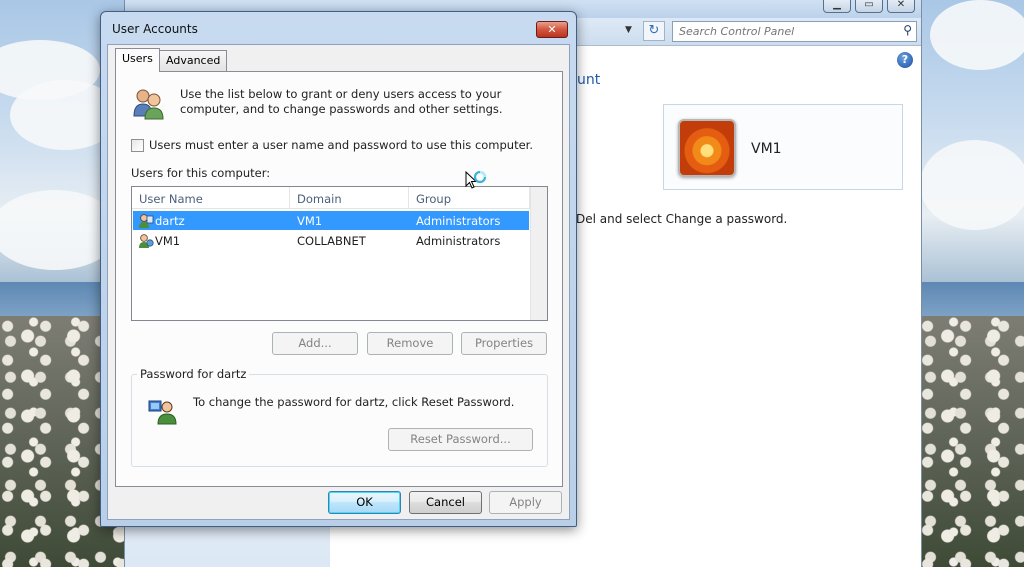  I want to click on search-input, so click(778, 31).